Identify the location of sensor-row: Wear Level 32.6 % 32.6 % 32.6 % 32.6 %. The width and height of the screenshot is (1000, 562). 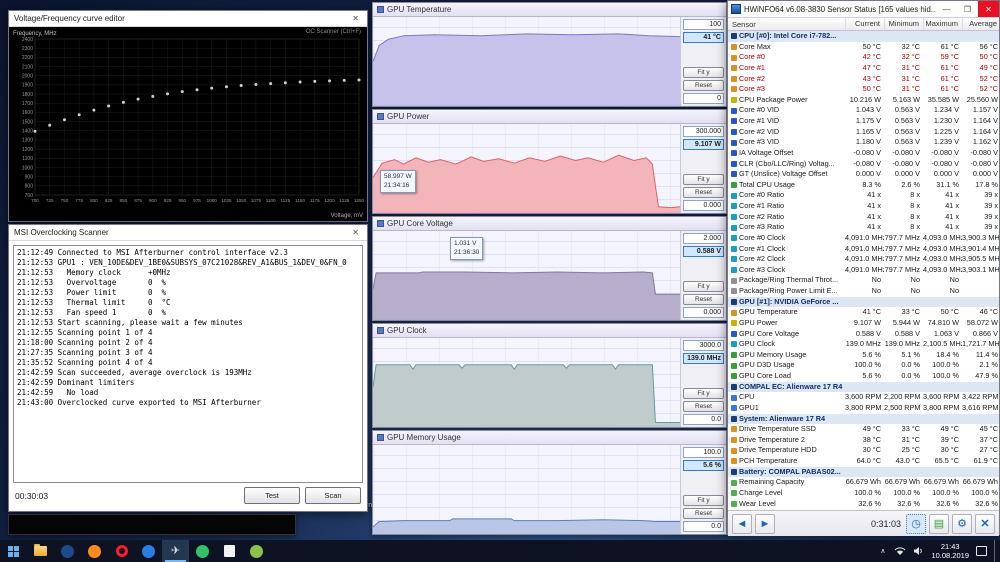
(863, 504).